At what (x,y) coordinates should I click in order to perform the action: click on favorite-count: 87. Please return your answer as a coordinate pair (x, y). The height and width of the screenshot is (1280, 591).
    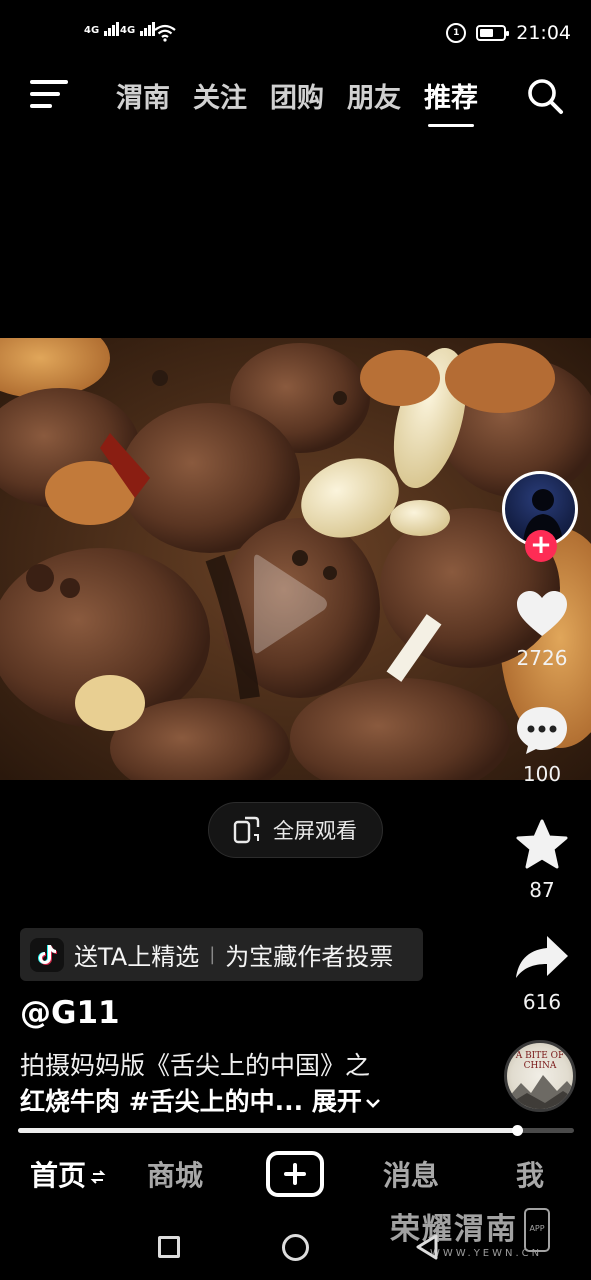
    Looking at the image, I should click on (542, 890).